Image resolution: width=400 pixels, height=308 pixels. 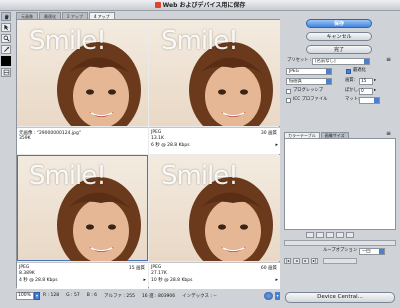 I want to click on progressive-label: プログレッシブ, so click(x=308, y=90).